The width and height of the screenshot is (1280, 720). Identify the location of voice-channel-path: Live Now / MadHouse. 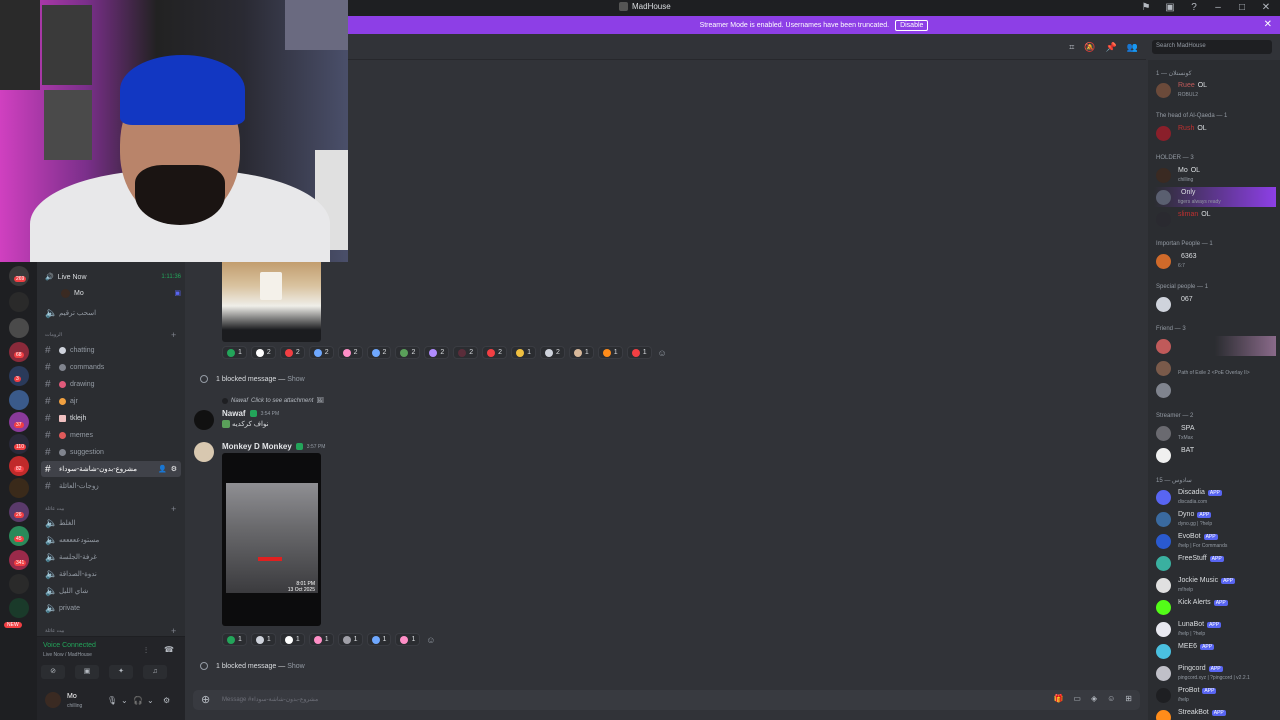
(67, 655).